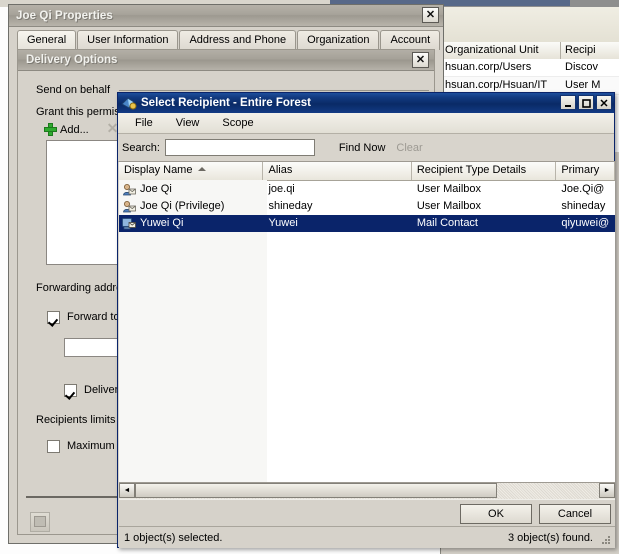  I want to click on cell-display-name: Yuwei Qi, so click(191, 223).